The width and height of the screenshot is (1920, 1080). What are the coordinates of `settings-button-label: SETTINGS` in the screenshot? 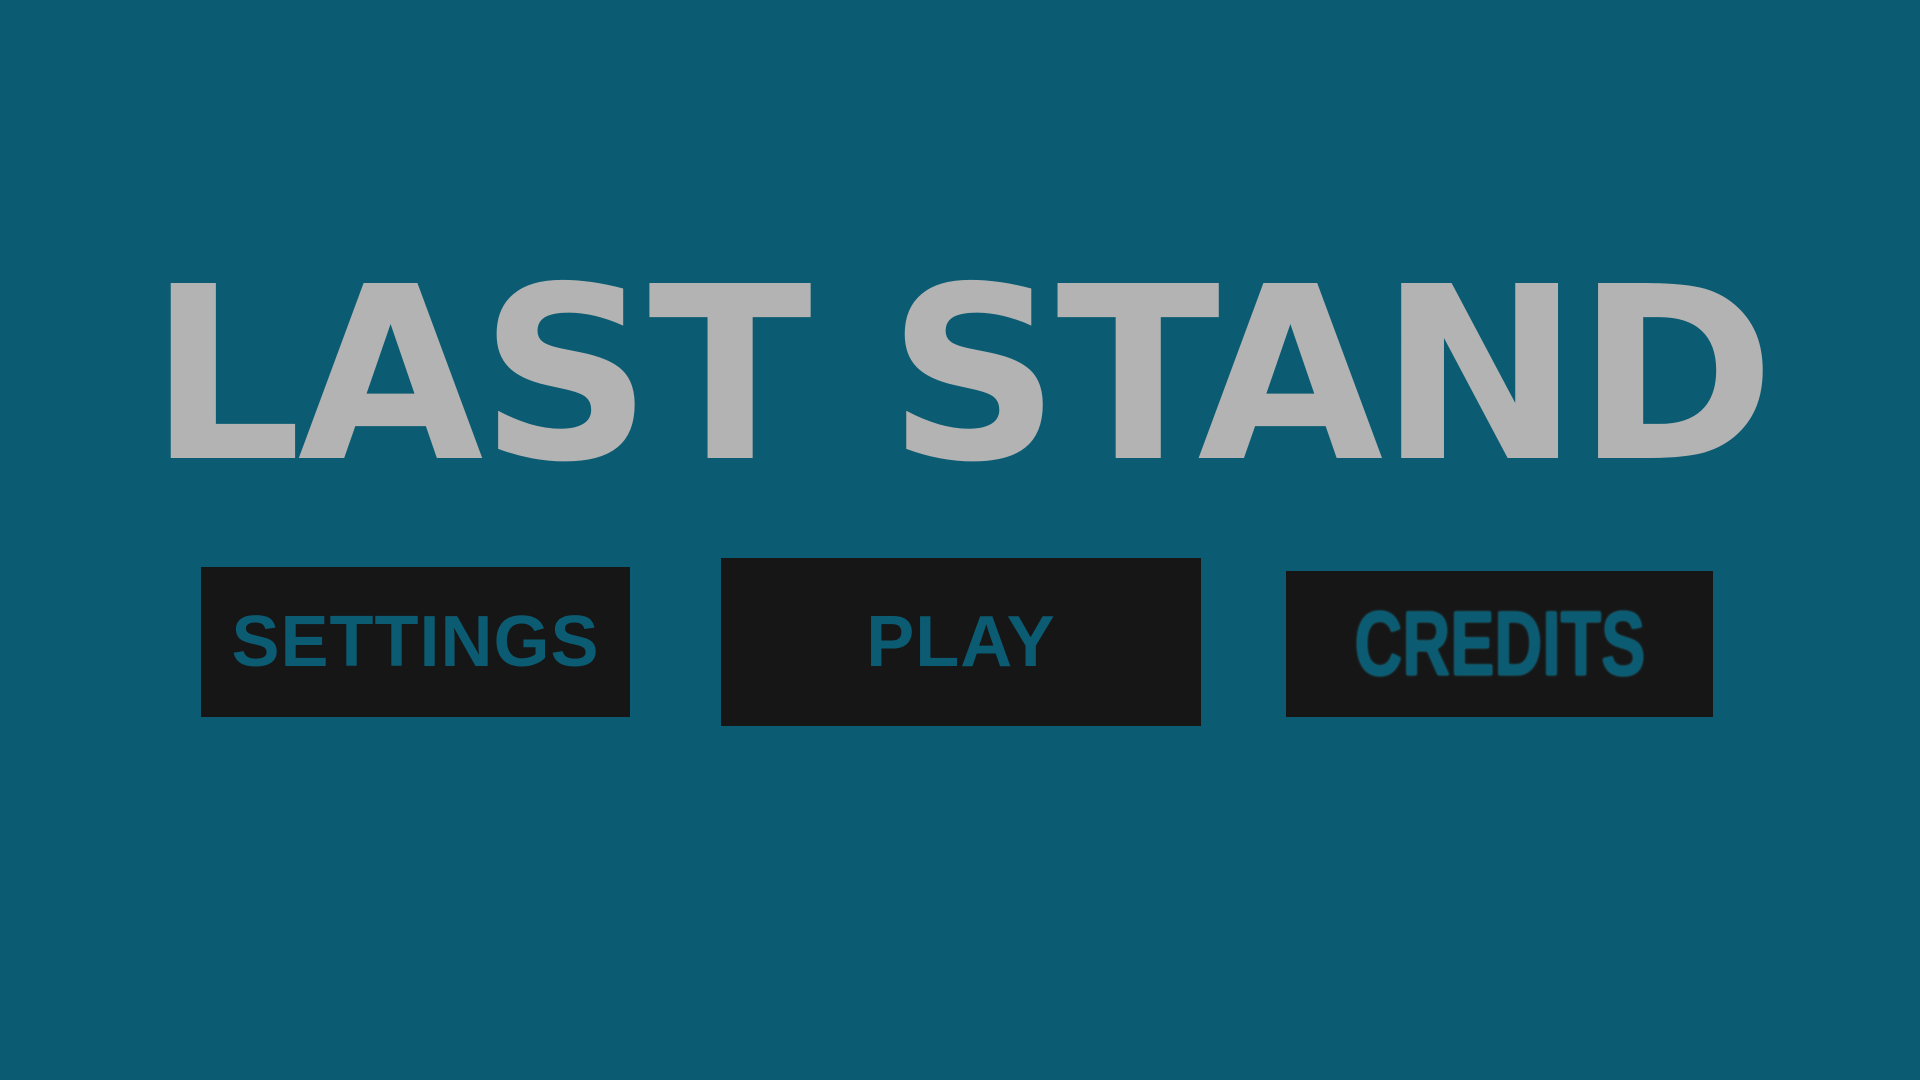 It's located at (415, 642).